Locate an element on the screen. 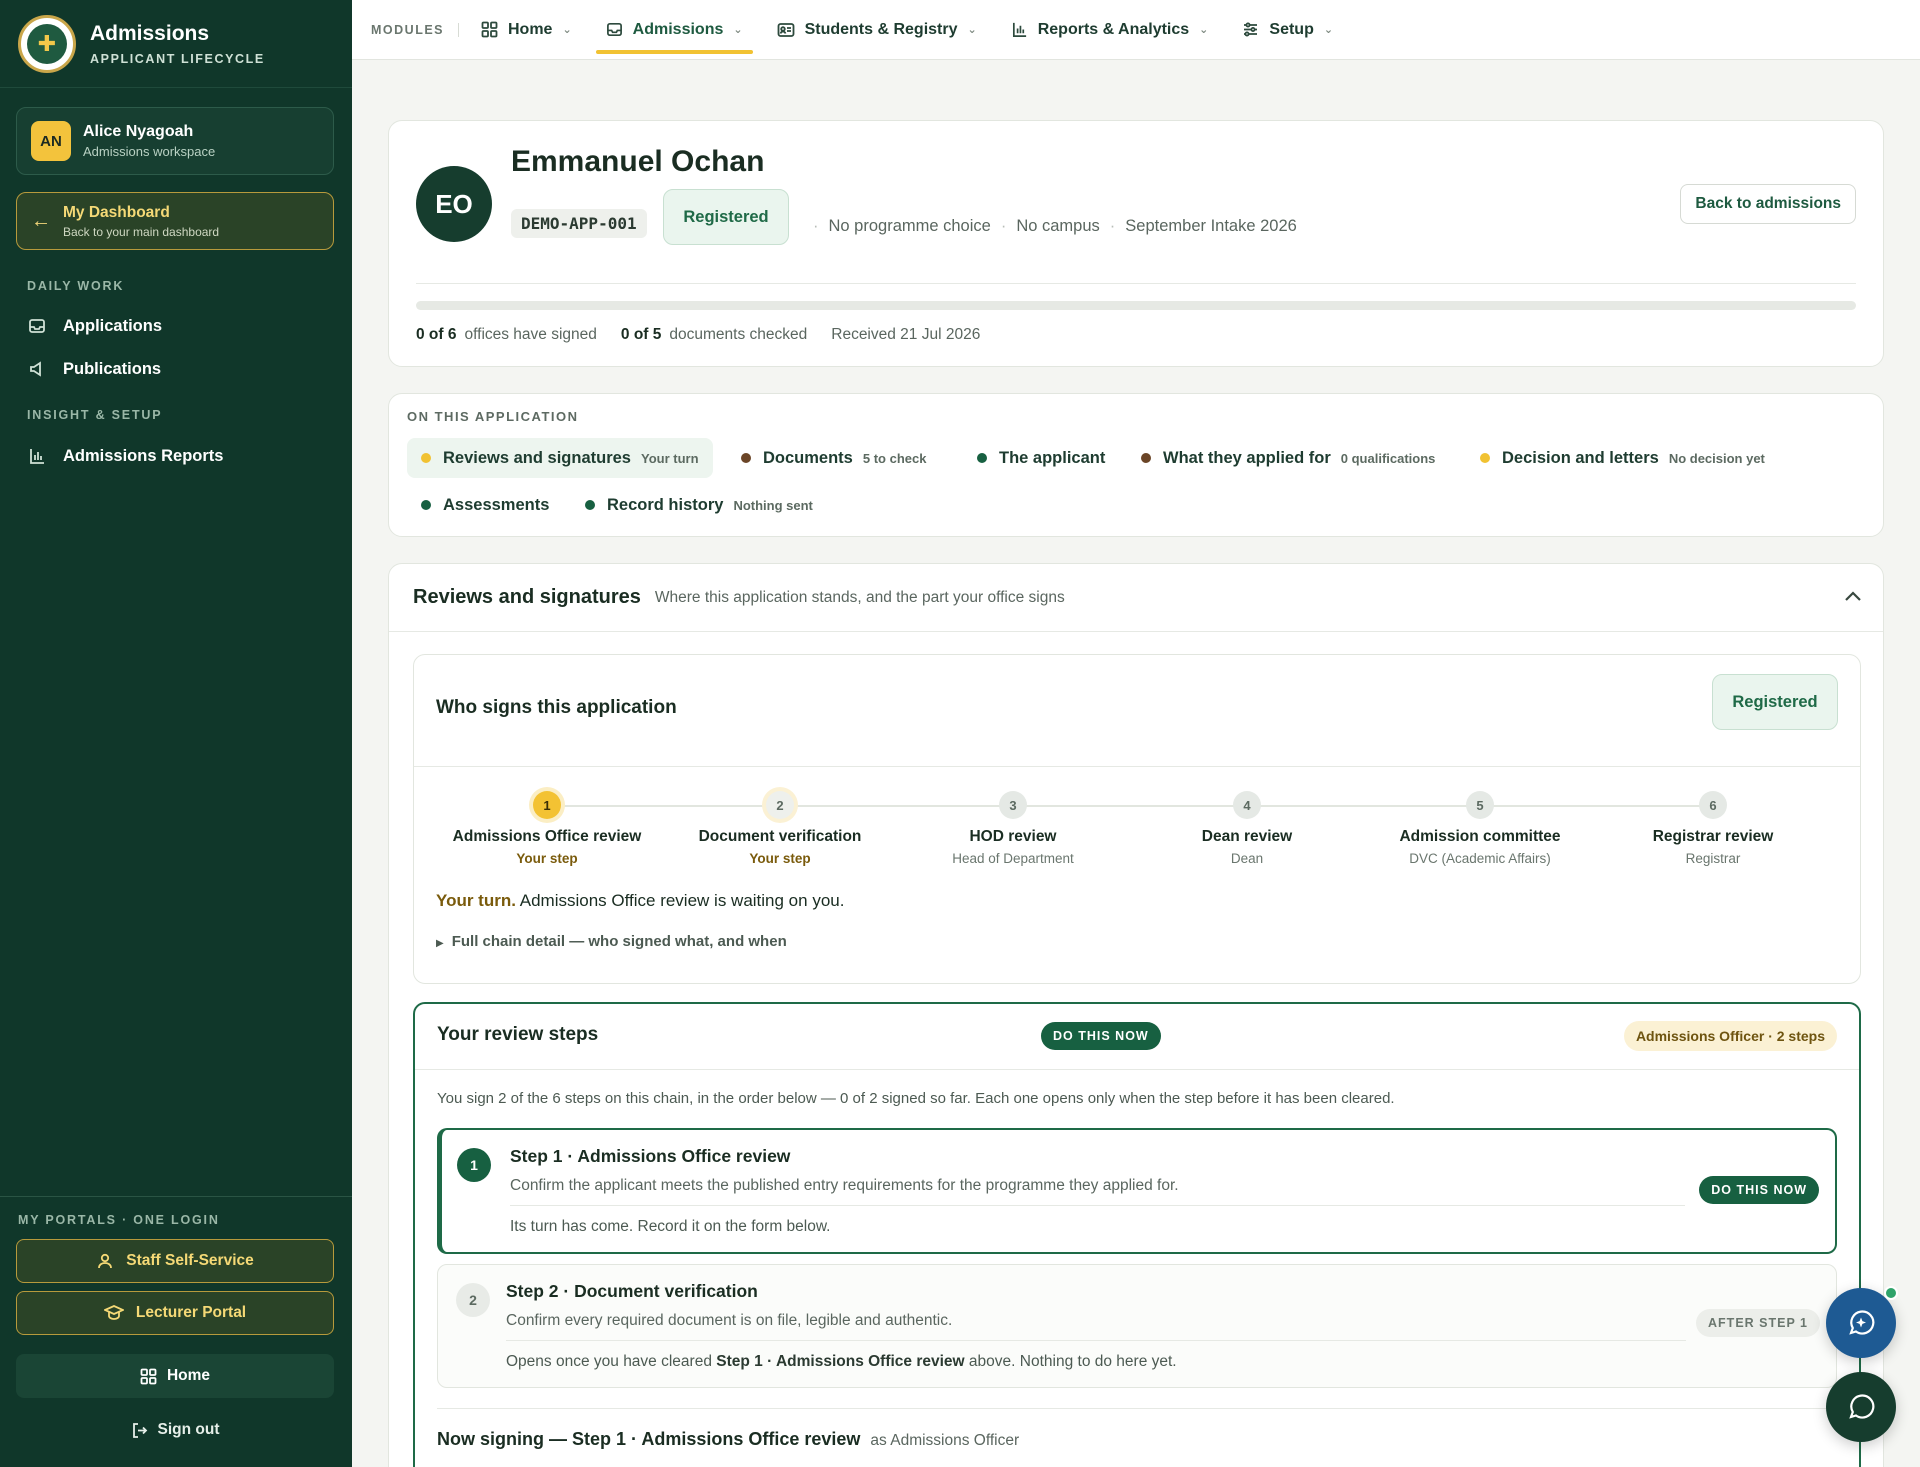 The image size is (1920, 1467). nav-setup: Setup ⌄ is located at coordinates (1287, 30).